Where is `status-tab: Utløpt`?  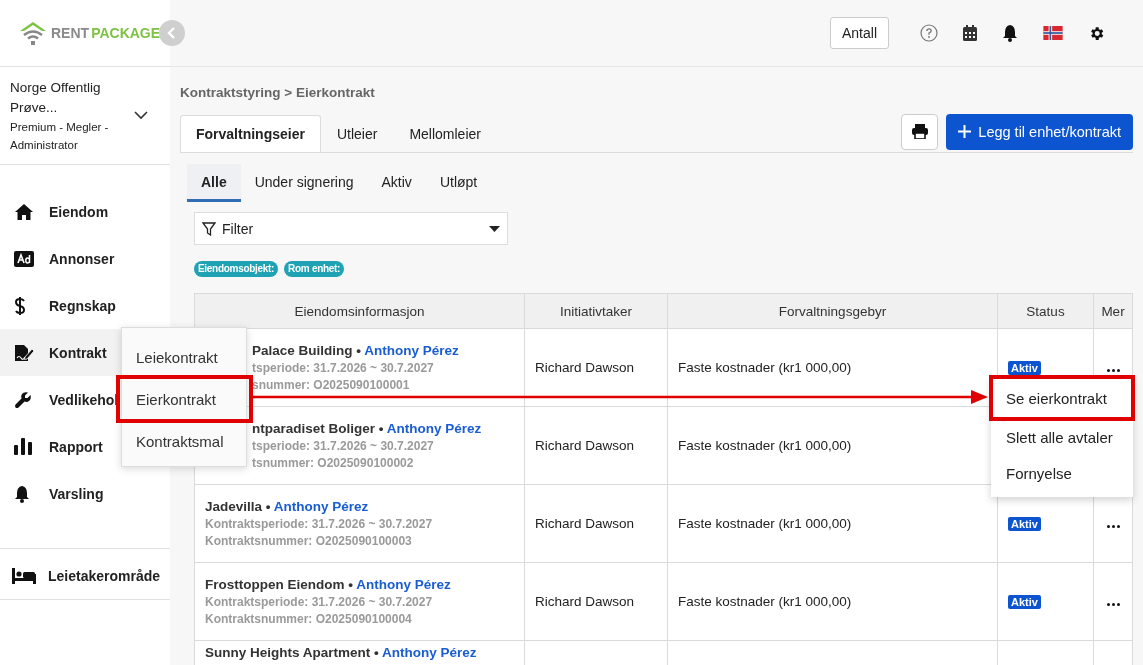 status-tab: Utløpt is located at coordinates (458, 183).